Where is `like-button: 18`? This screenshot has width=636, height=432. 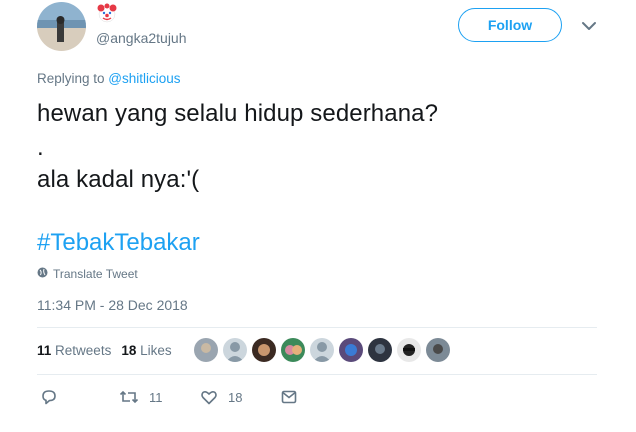
like-button: 18 is located at coordinates (221, 397).